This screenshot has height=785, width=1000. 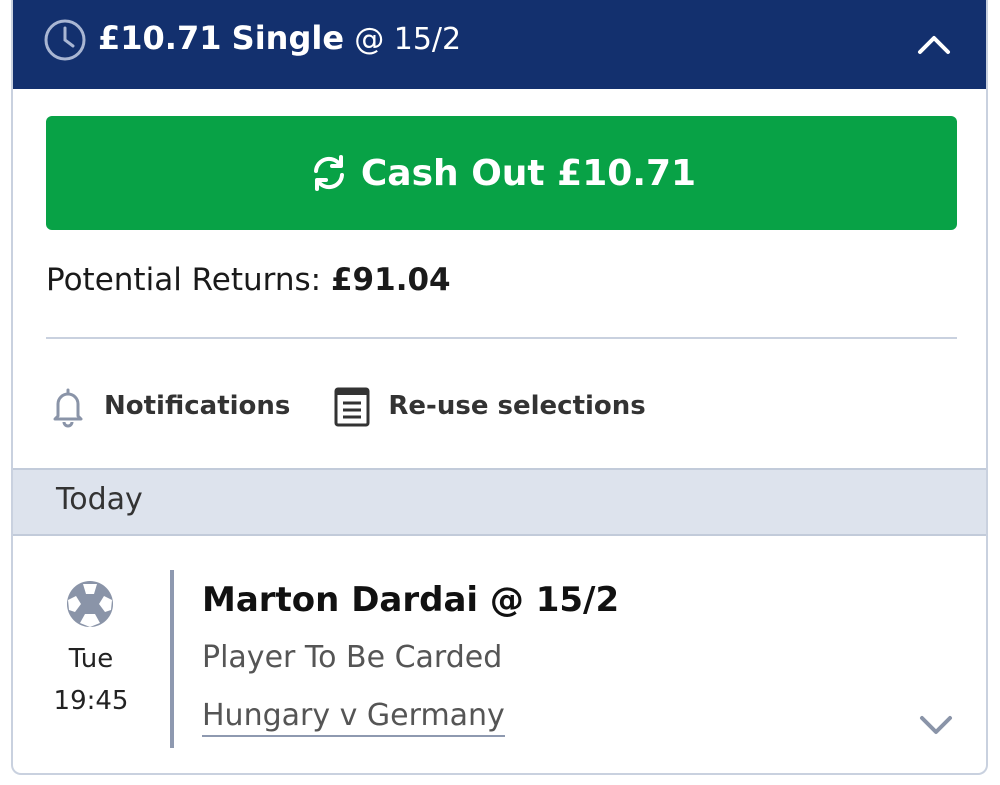 What do you see at coordinates (184, 280) in the screenshot?
I see `potential-returns-label: Potential Returns:` at bounding box center [184, 280].